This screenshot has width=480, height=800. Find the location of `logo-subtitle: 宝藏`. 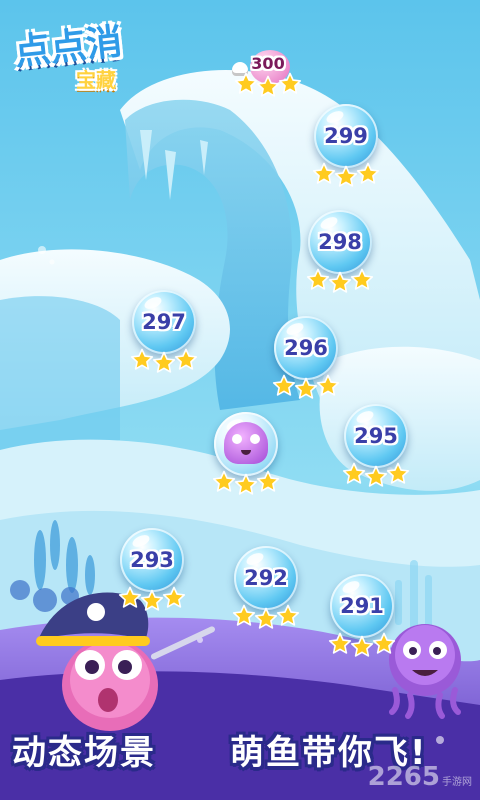

logo-subtitle: 宝藏 is located at coordinates (96, 80).